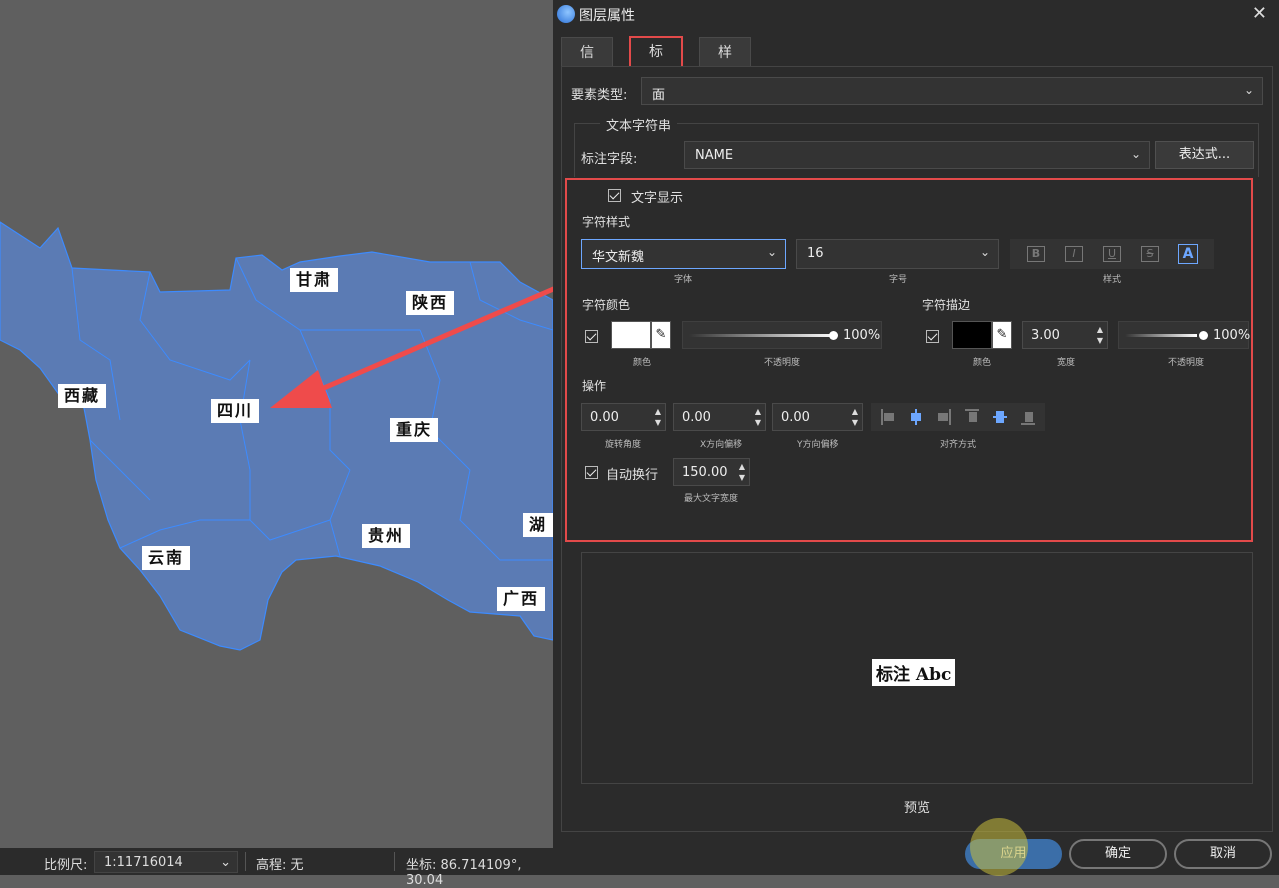 The height and width of the screenshot is (888, 1279). Describe the element at coordinates (414, 430) in the screenshot. I see `map-label-chongqing: 重庆` at that location.